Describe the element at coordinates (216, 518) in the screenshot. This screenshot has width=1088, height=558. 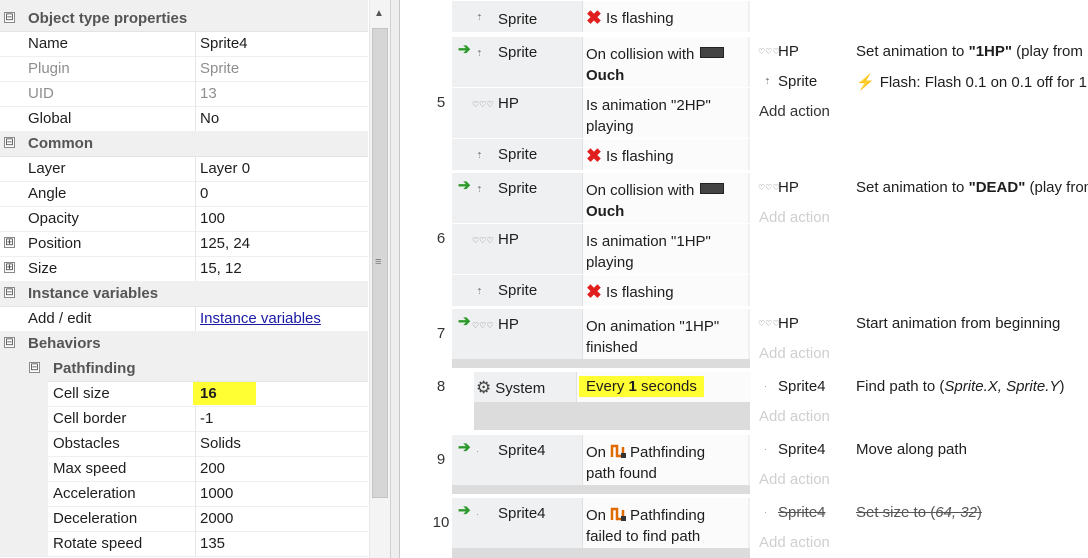
I see `prop-value: 2000` at that location.